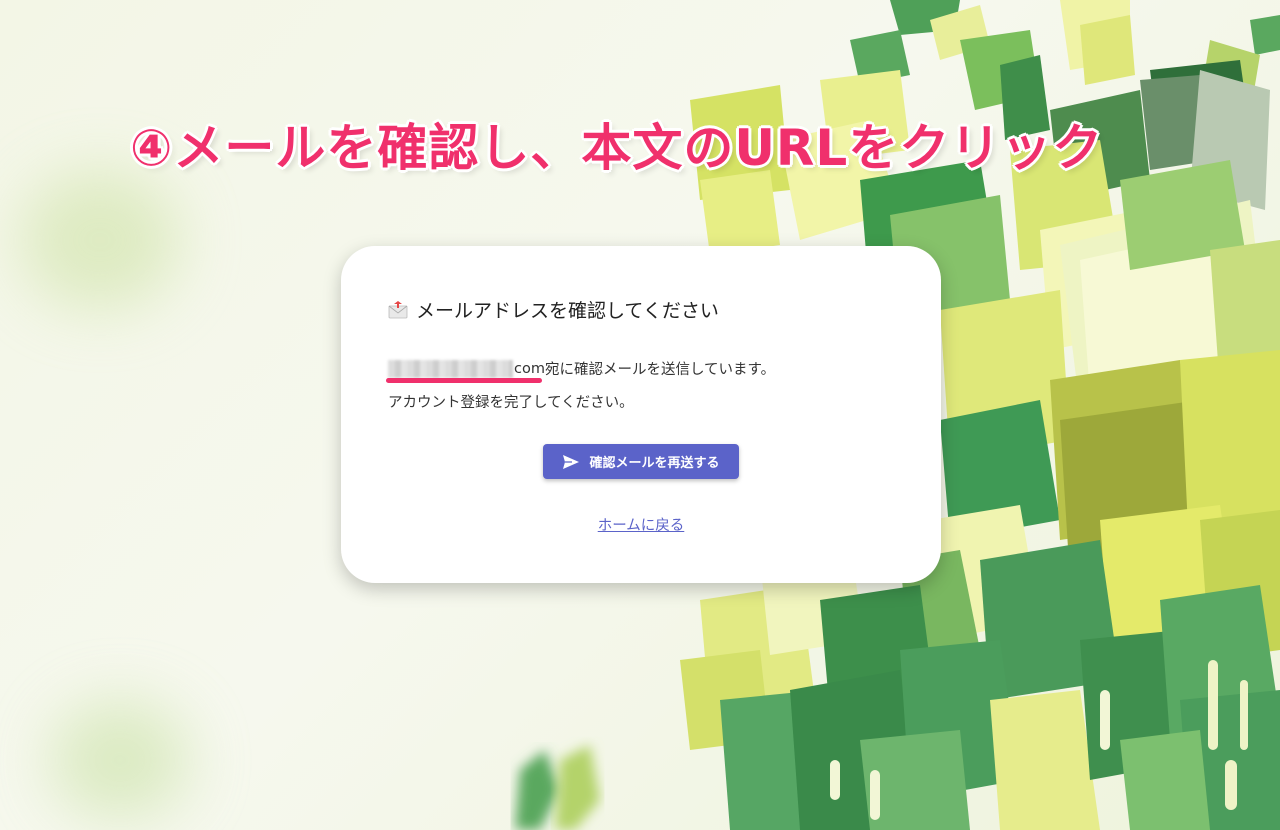  Describe the element at coordinates (529, 368) in the screenshot. I see `email-suffix: com` at that location.